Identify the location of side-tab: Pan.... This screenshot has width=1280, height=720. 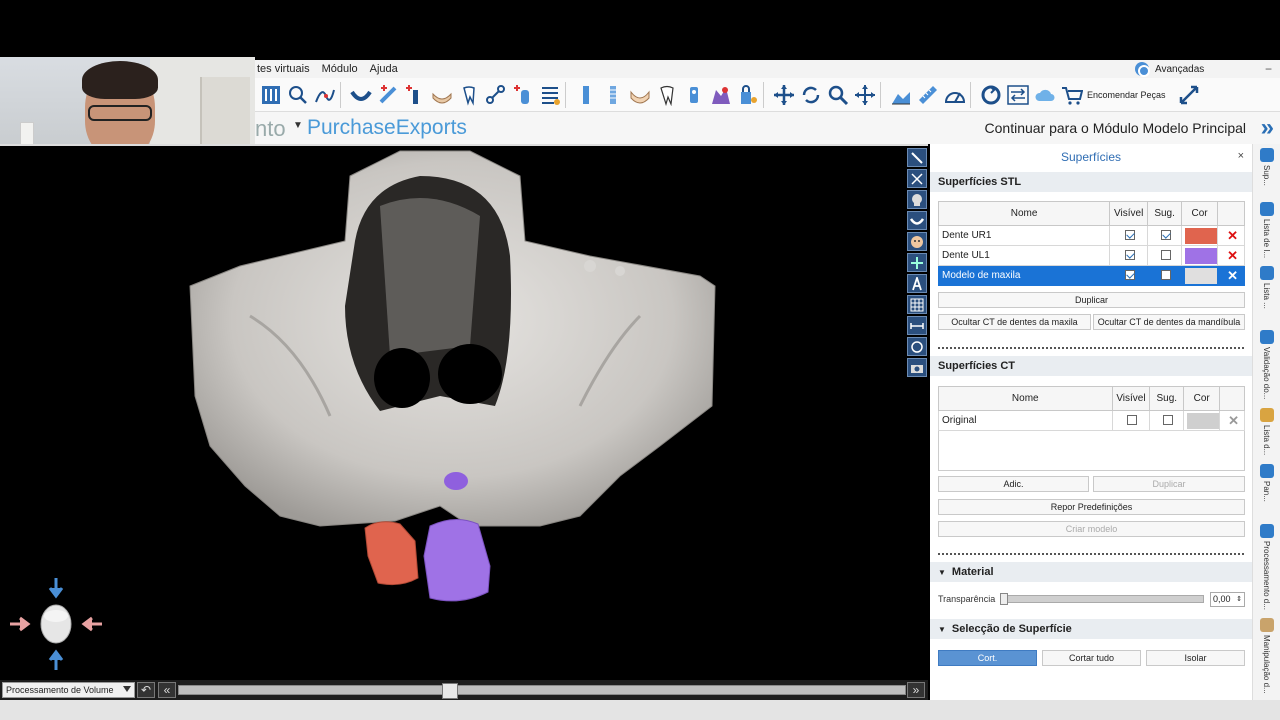
(1267, 483).